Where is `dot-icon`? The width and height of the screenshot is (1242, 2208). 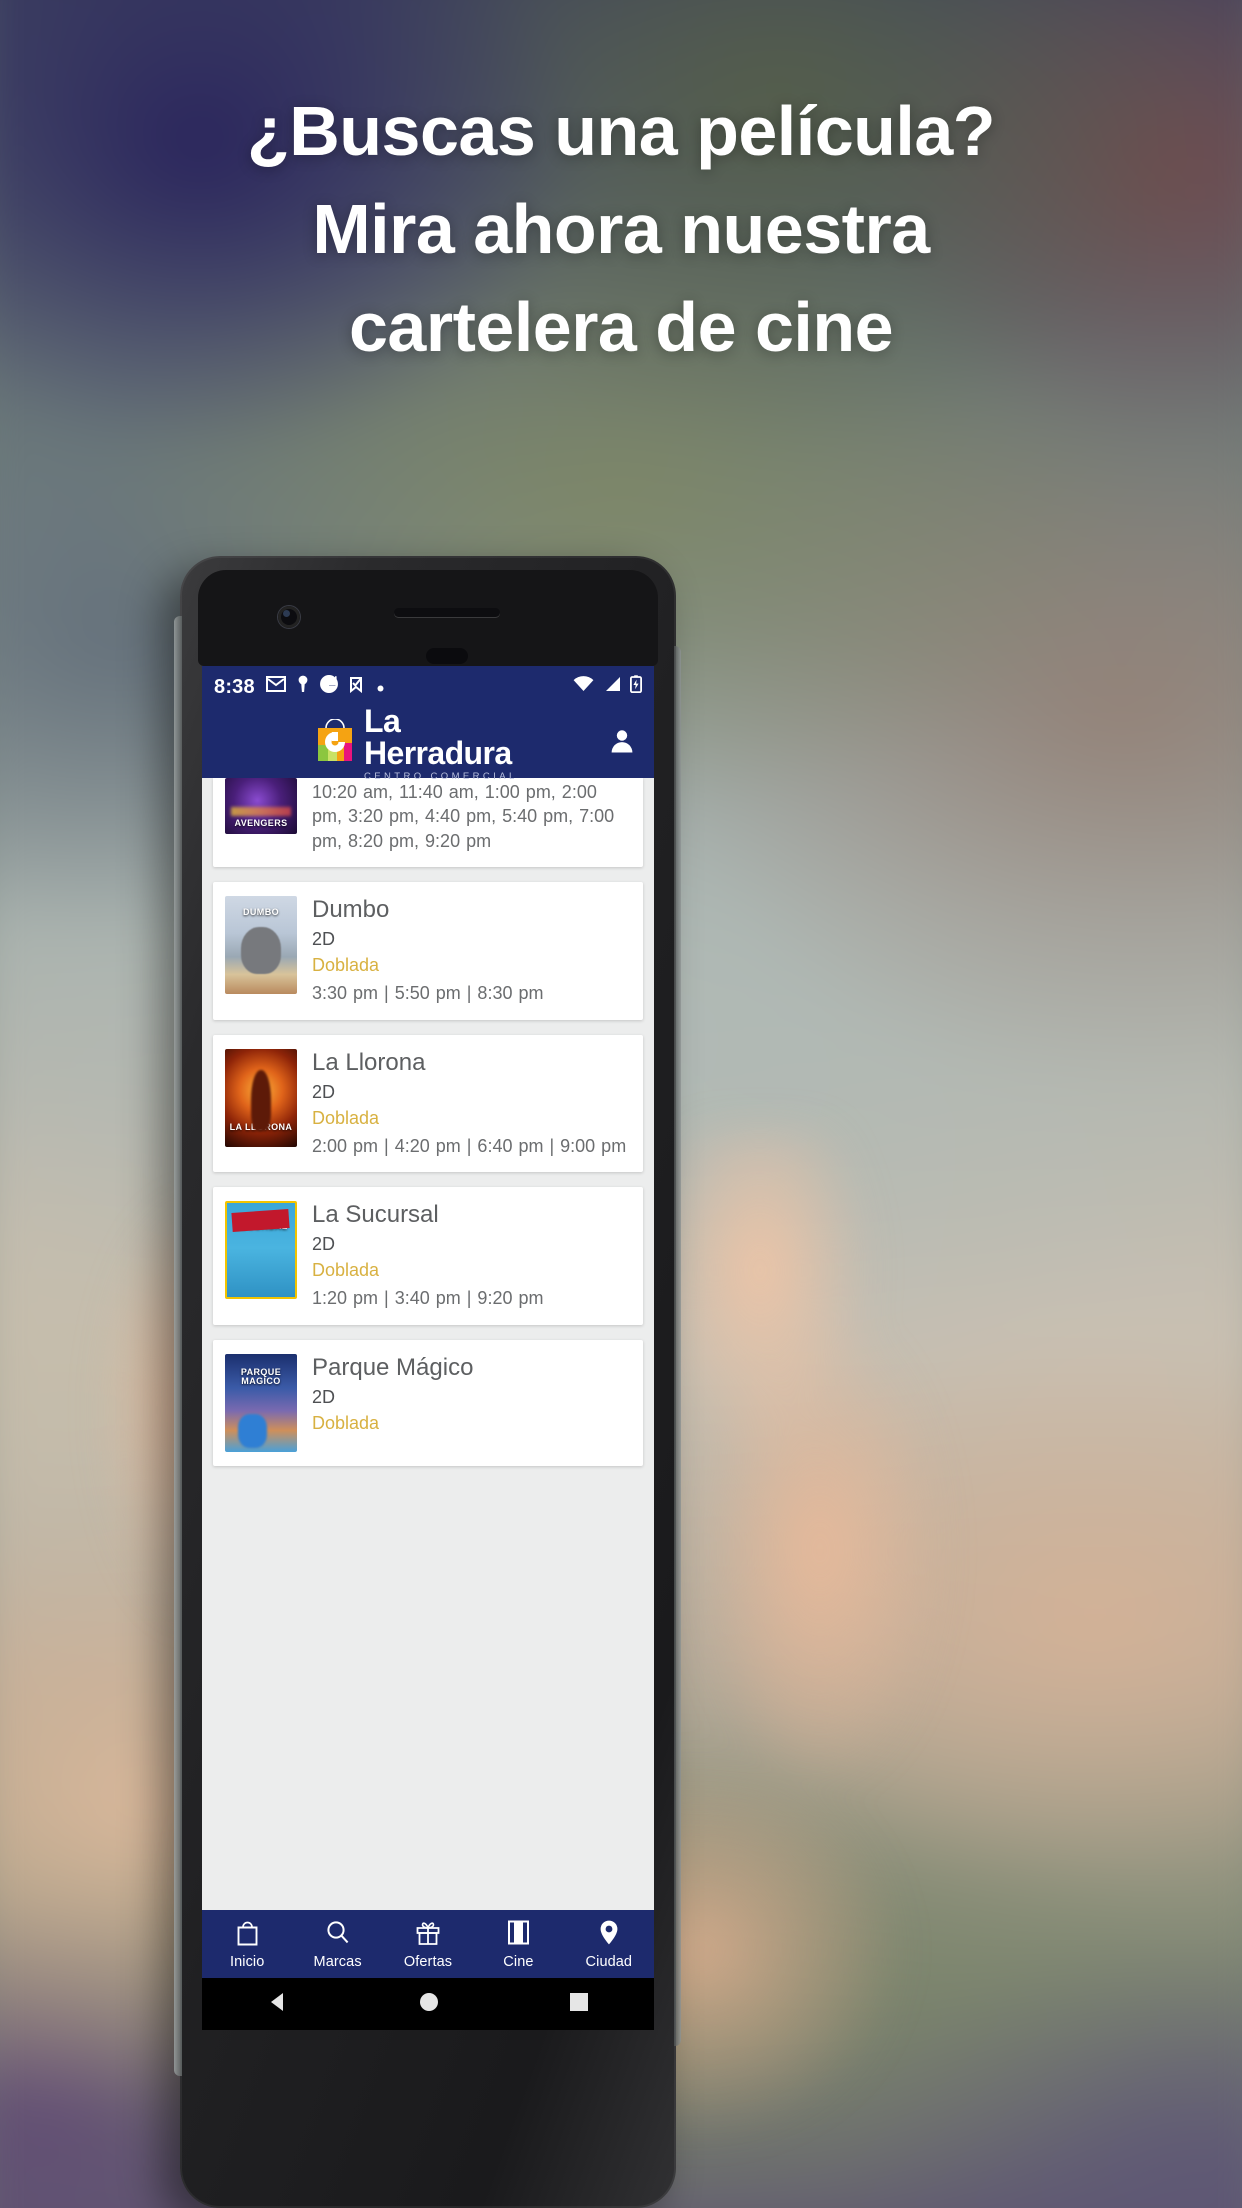 dot-icon is located at coordinates (380, 687).